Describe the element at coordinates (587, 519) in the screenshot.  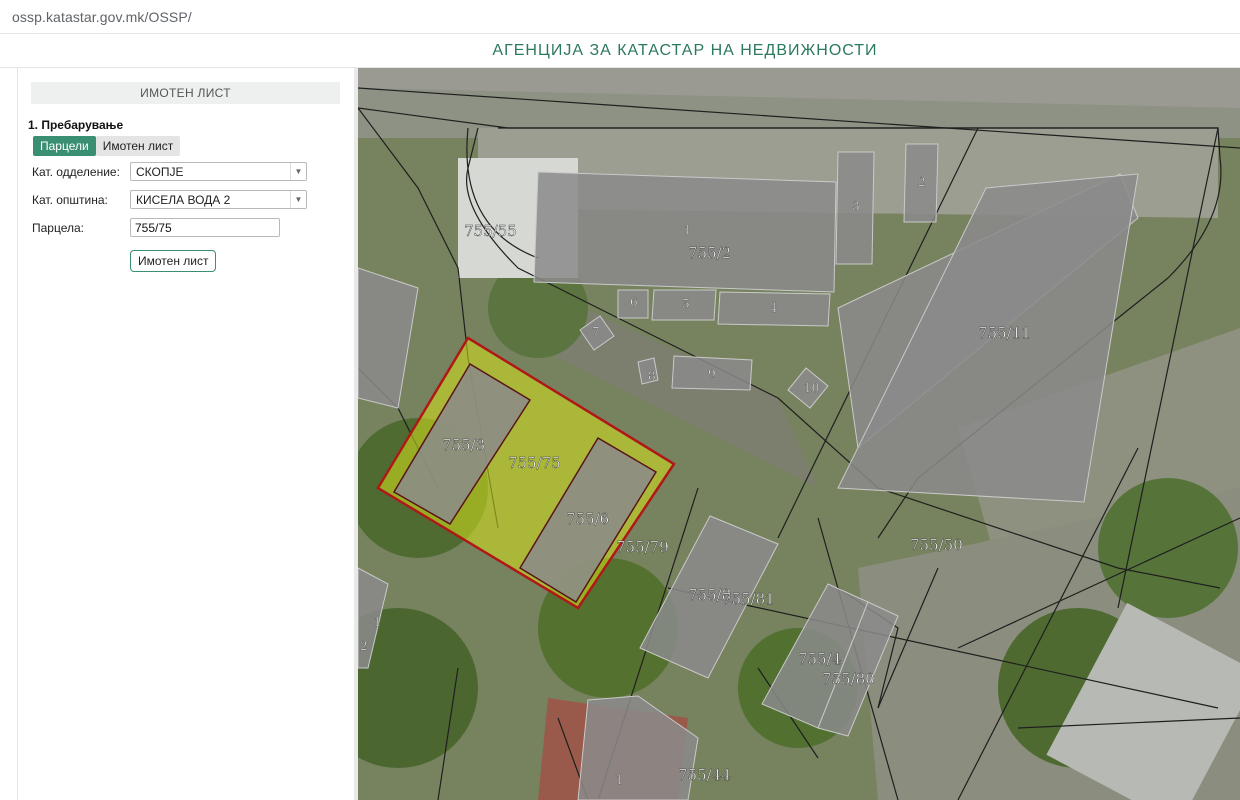
I see `parcel-label: 755/6` at that location.